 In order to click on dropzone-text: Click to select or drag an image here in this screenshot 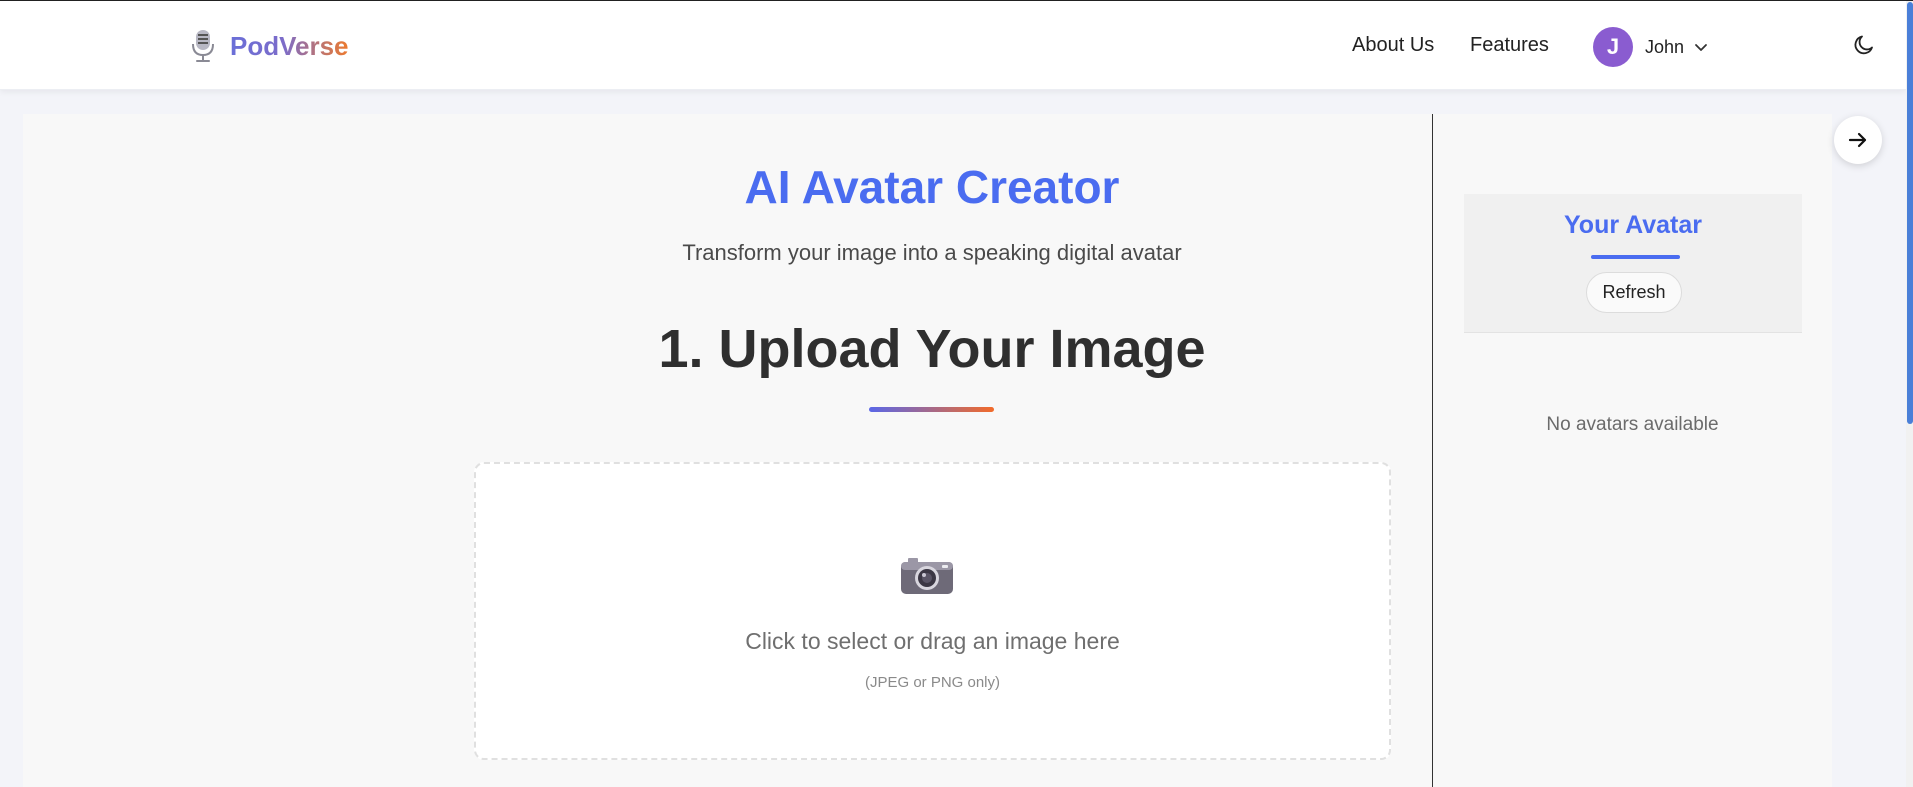, I will do `click(932, 641)`.